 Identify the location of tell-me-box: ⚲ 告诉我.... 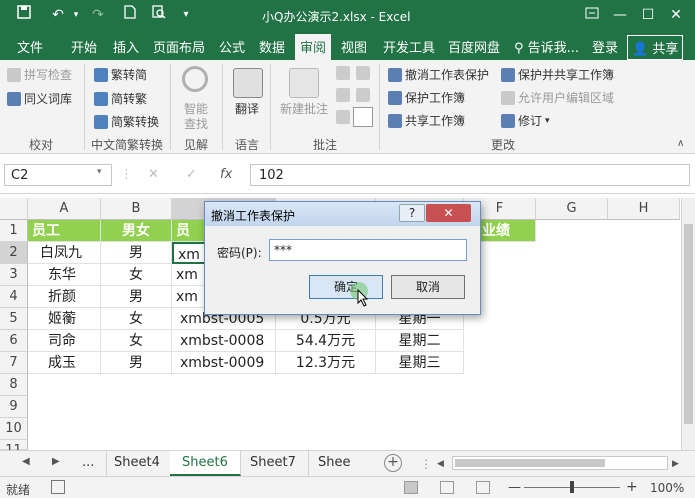
(546, 46).